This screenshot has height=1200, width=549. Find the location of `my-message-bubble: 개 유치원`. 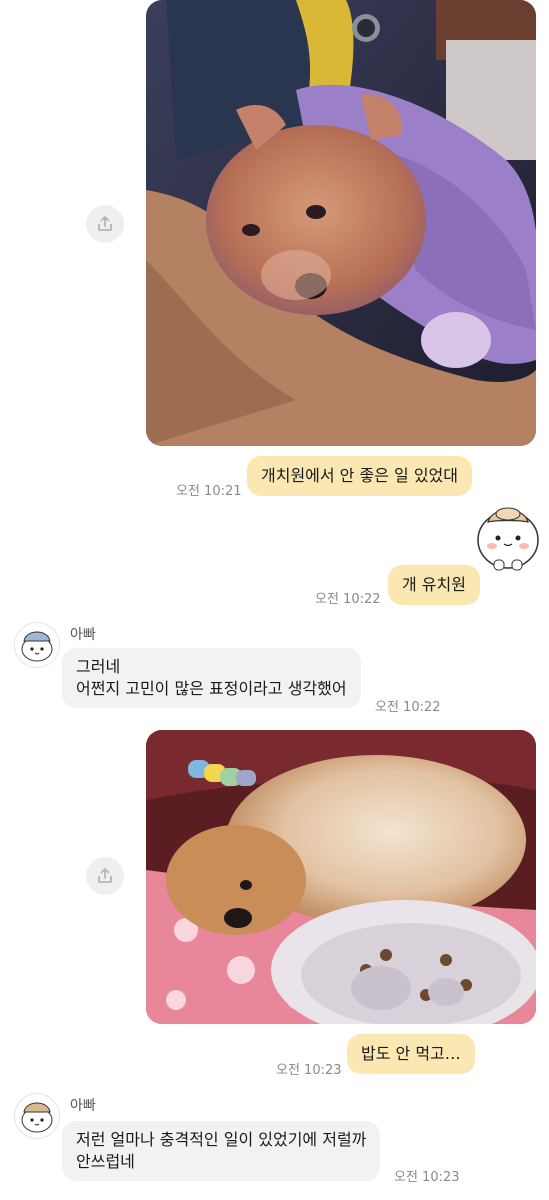

my-message-bubble: 개 유치원 is located at coordinates (434, 585).